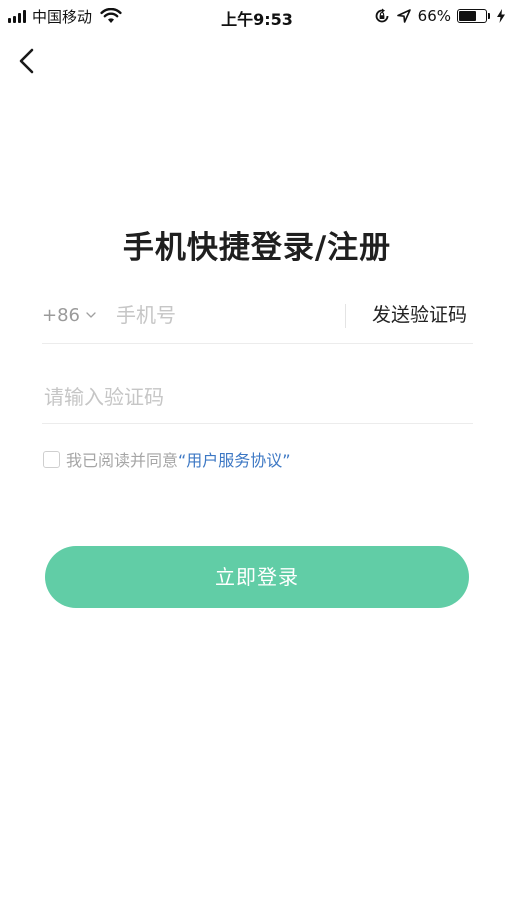  Describe the element at coordinates (419, 315) in the screenshot. I see `send-code-button: 发送验证码` at that location.